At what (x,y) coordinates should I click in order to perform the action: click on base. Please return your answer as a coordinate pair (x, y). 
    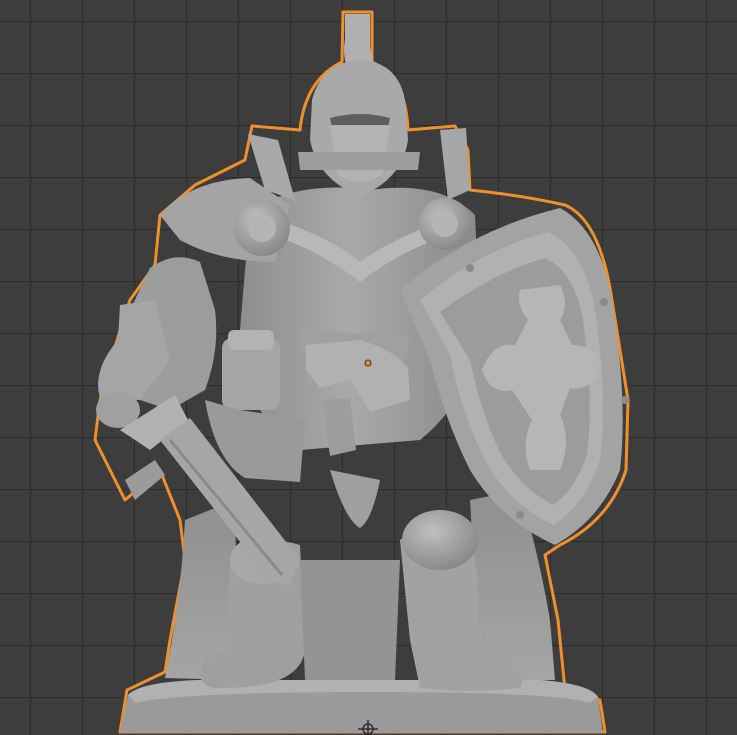
    Looking at the image, I should click on (361, 706).